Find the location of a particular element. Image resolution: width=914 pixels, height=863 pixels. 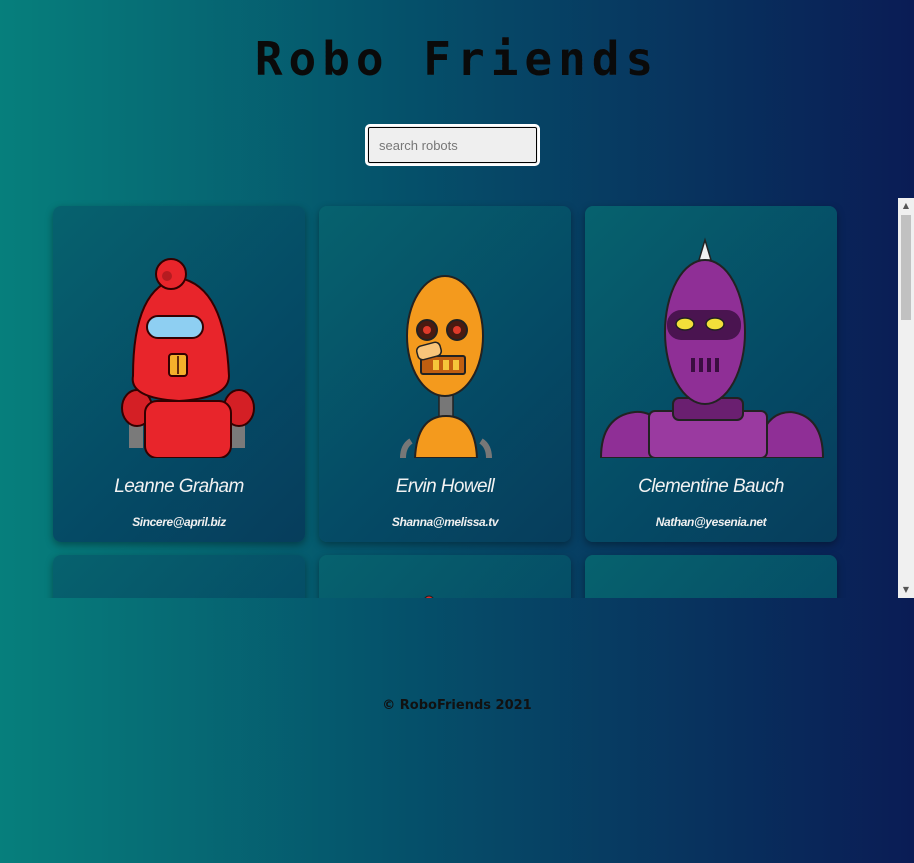

red-robot-image is located at coordinates (188, 358).